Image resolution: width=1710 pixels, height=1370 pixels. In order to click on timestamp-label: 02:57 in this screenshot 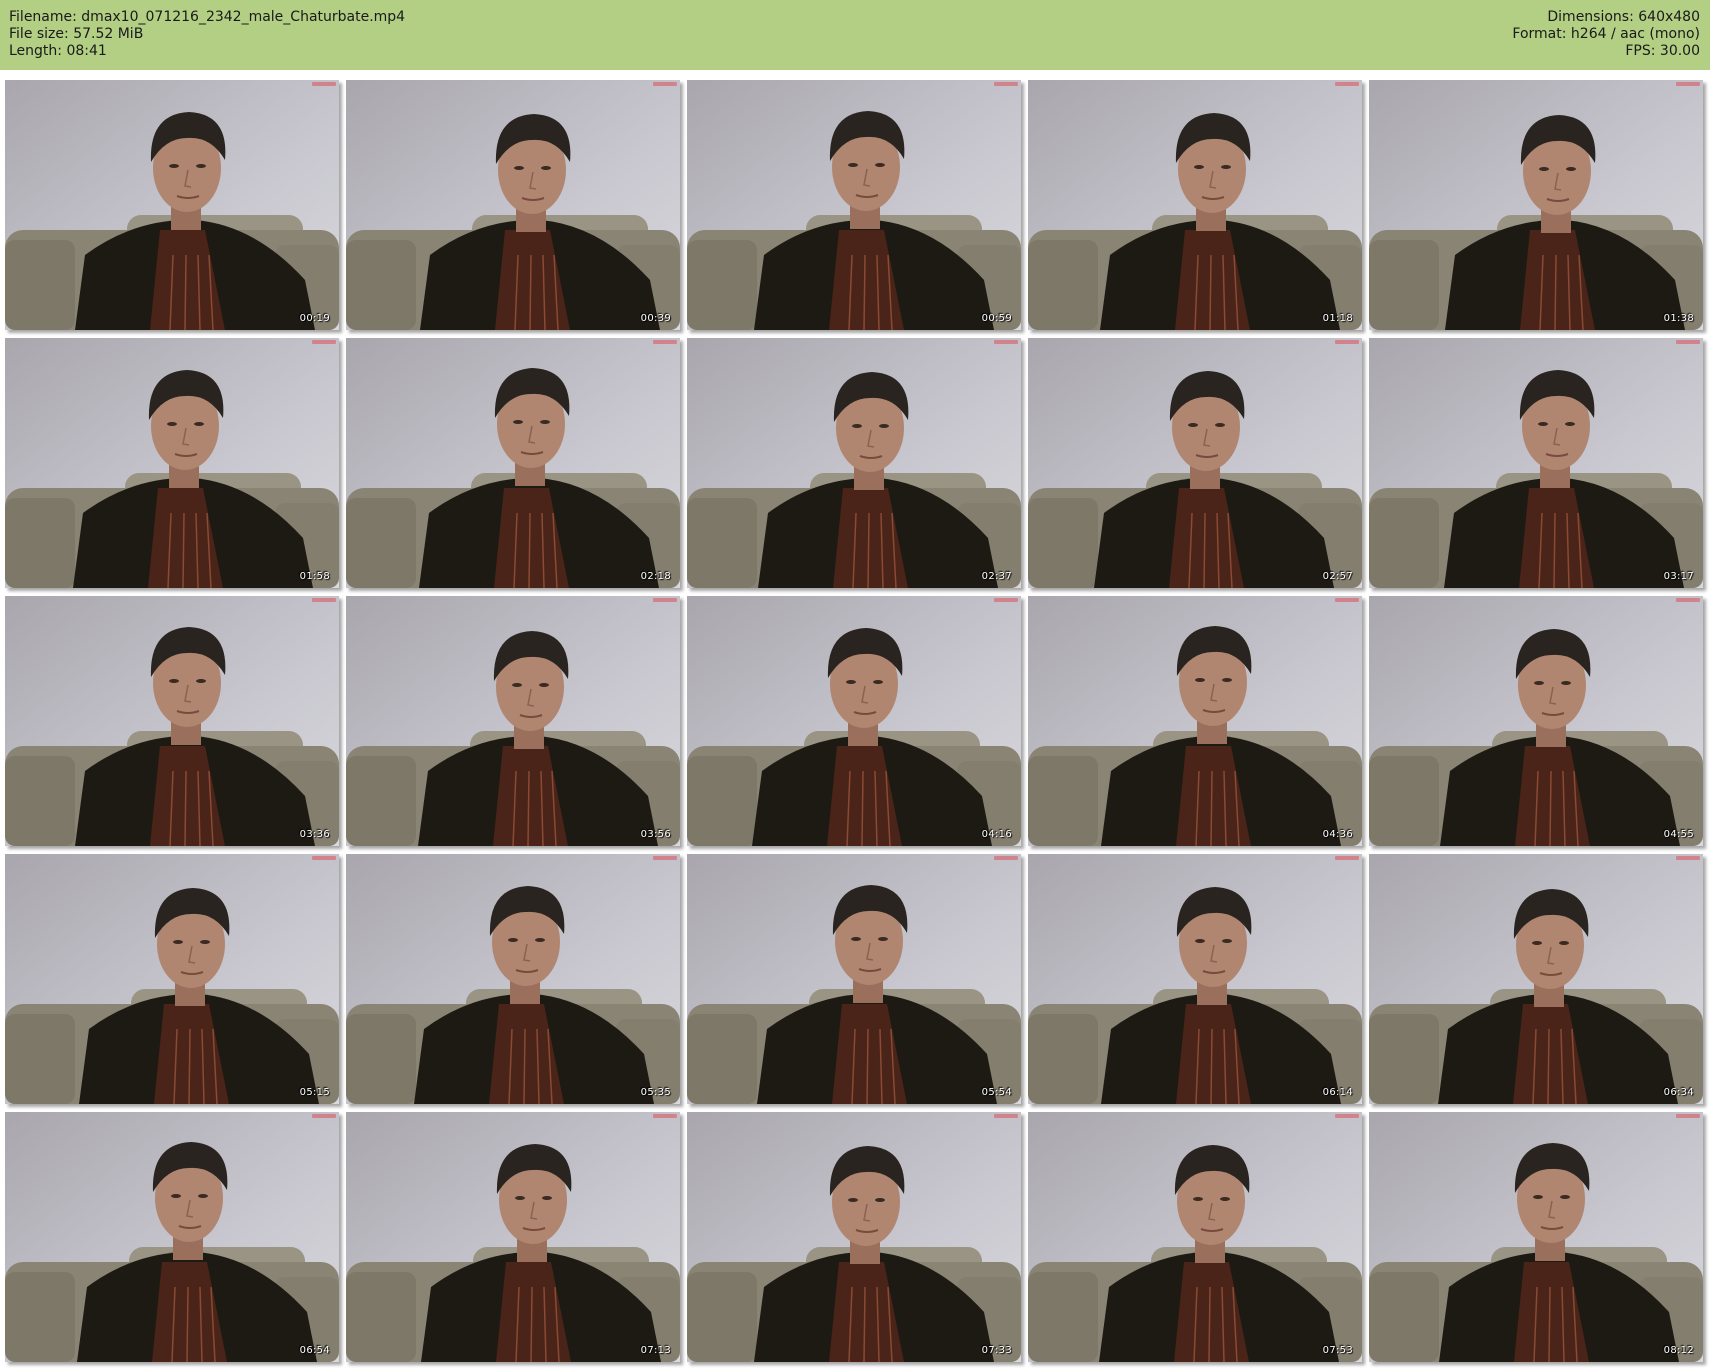, I will do `click(1337, 576)`.